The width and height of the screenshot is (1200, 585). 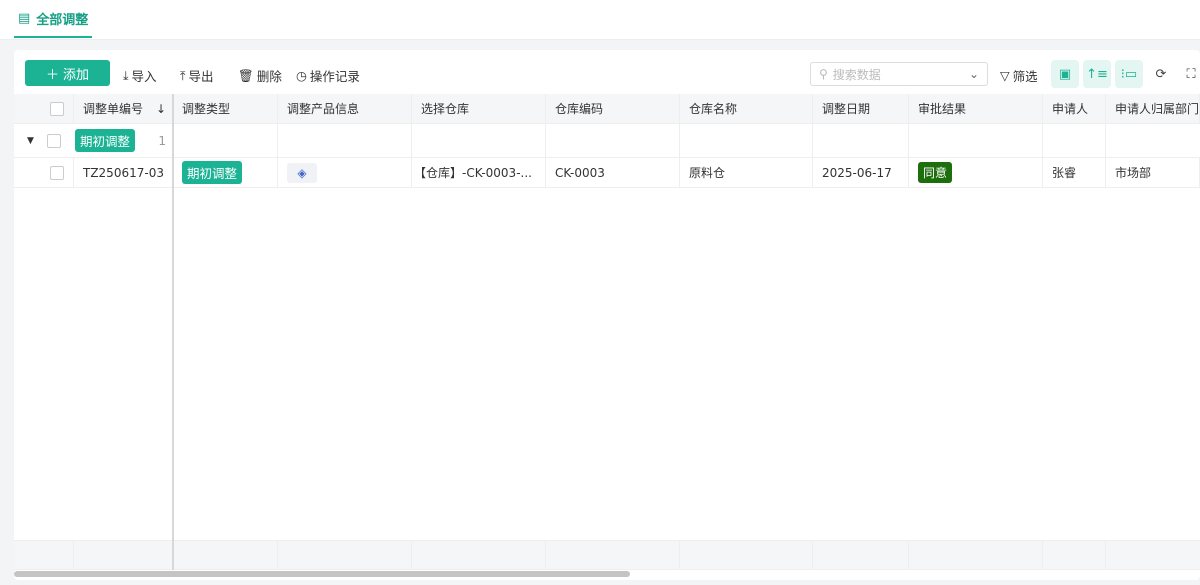 What do you see at coordinates (746, 108) in the screenshot?
I see `column-header: 仓库名称` at bounding box center [746, 108].